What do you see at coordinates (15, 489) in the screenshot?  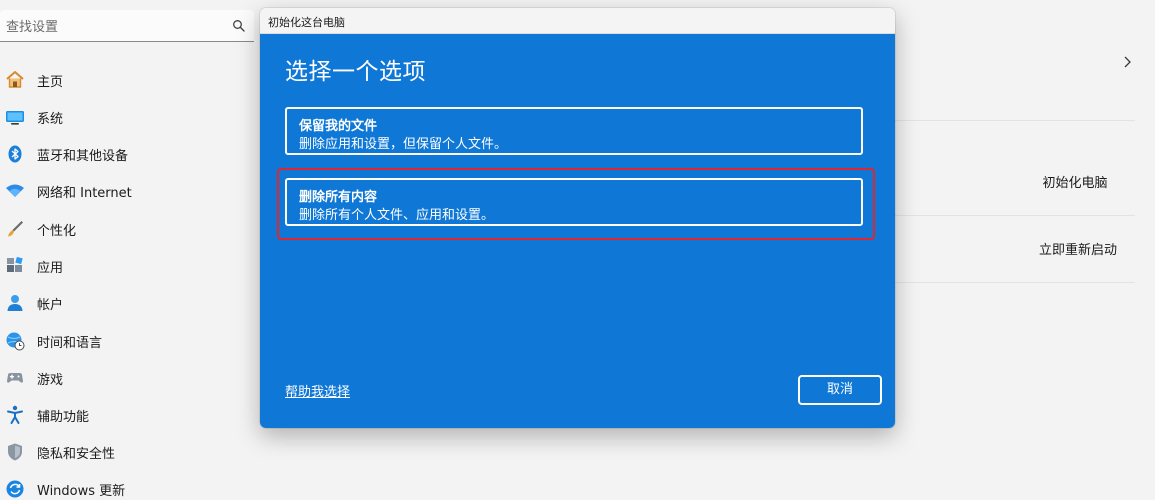 I see `update-icon` at bounding box center [15, 489].